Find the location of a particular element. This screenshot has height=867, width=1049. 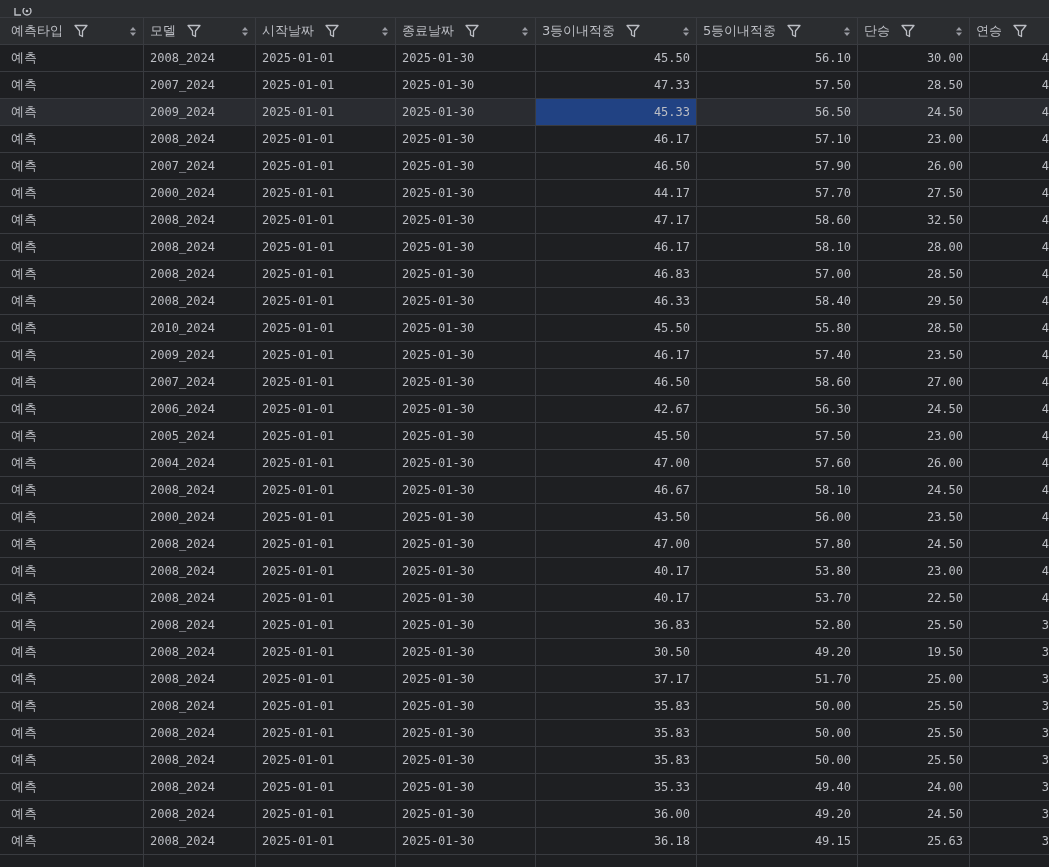

table-row: 예측 2008_2024 2025-01-01 2025-01-30 30.50 49.20 19.50 3 is located at coordinates (524, 652).